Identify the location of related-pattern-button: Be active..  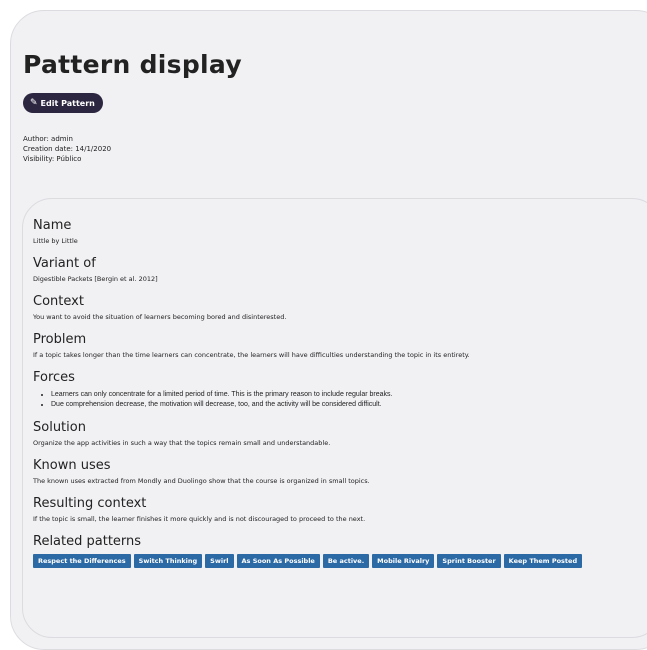
(346, 561).